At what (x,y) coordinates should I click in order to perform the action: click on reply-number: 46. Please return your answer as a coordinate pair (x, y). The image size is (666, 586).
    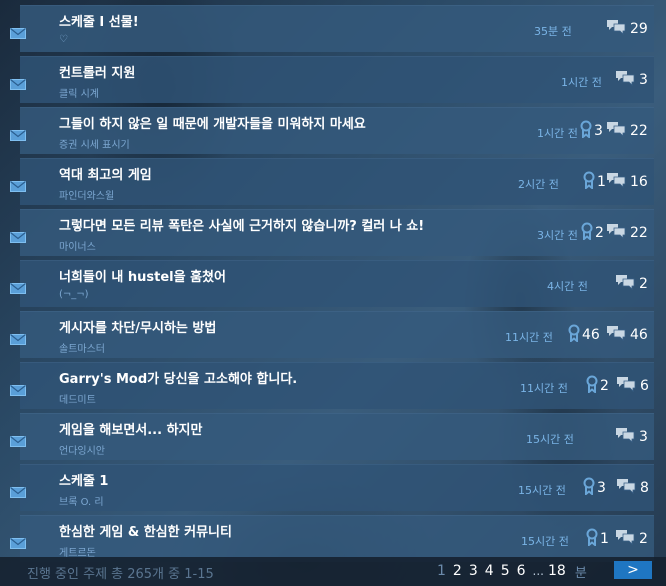
    Looking at the image, I should click on (639, 335).